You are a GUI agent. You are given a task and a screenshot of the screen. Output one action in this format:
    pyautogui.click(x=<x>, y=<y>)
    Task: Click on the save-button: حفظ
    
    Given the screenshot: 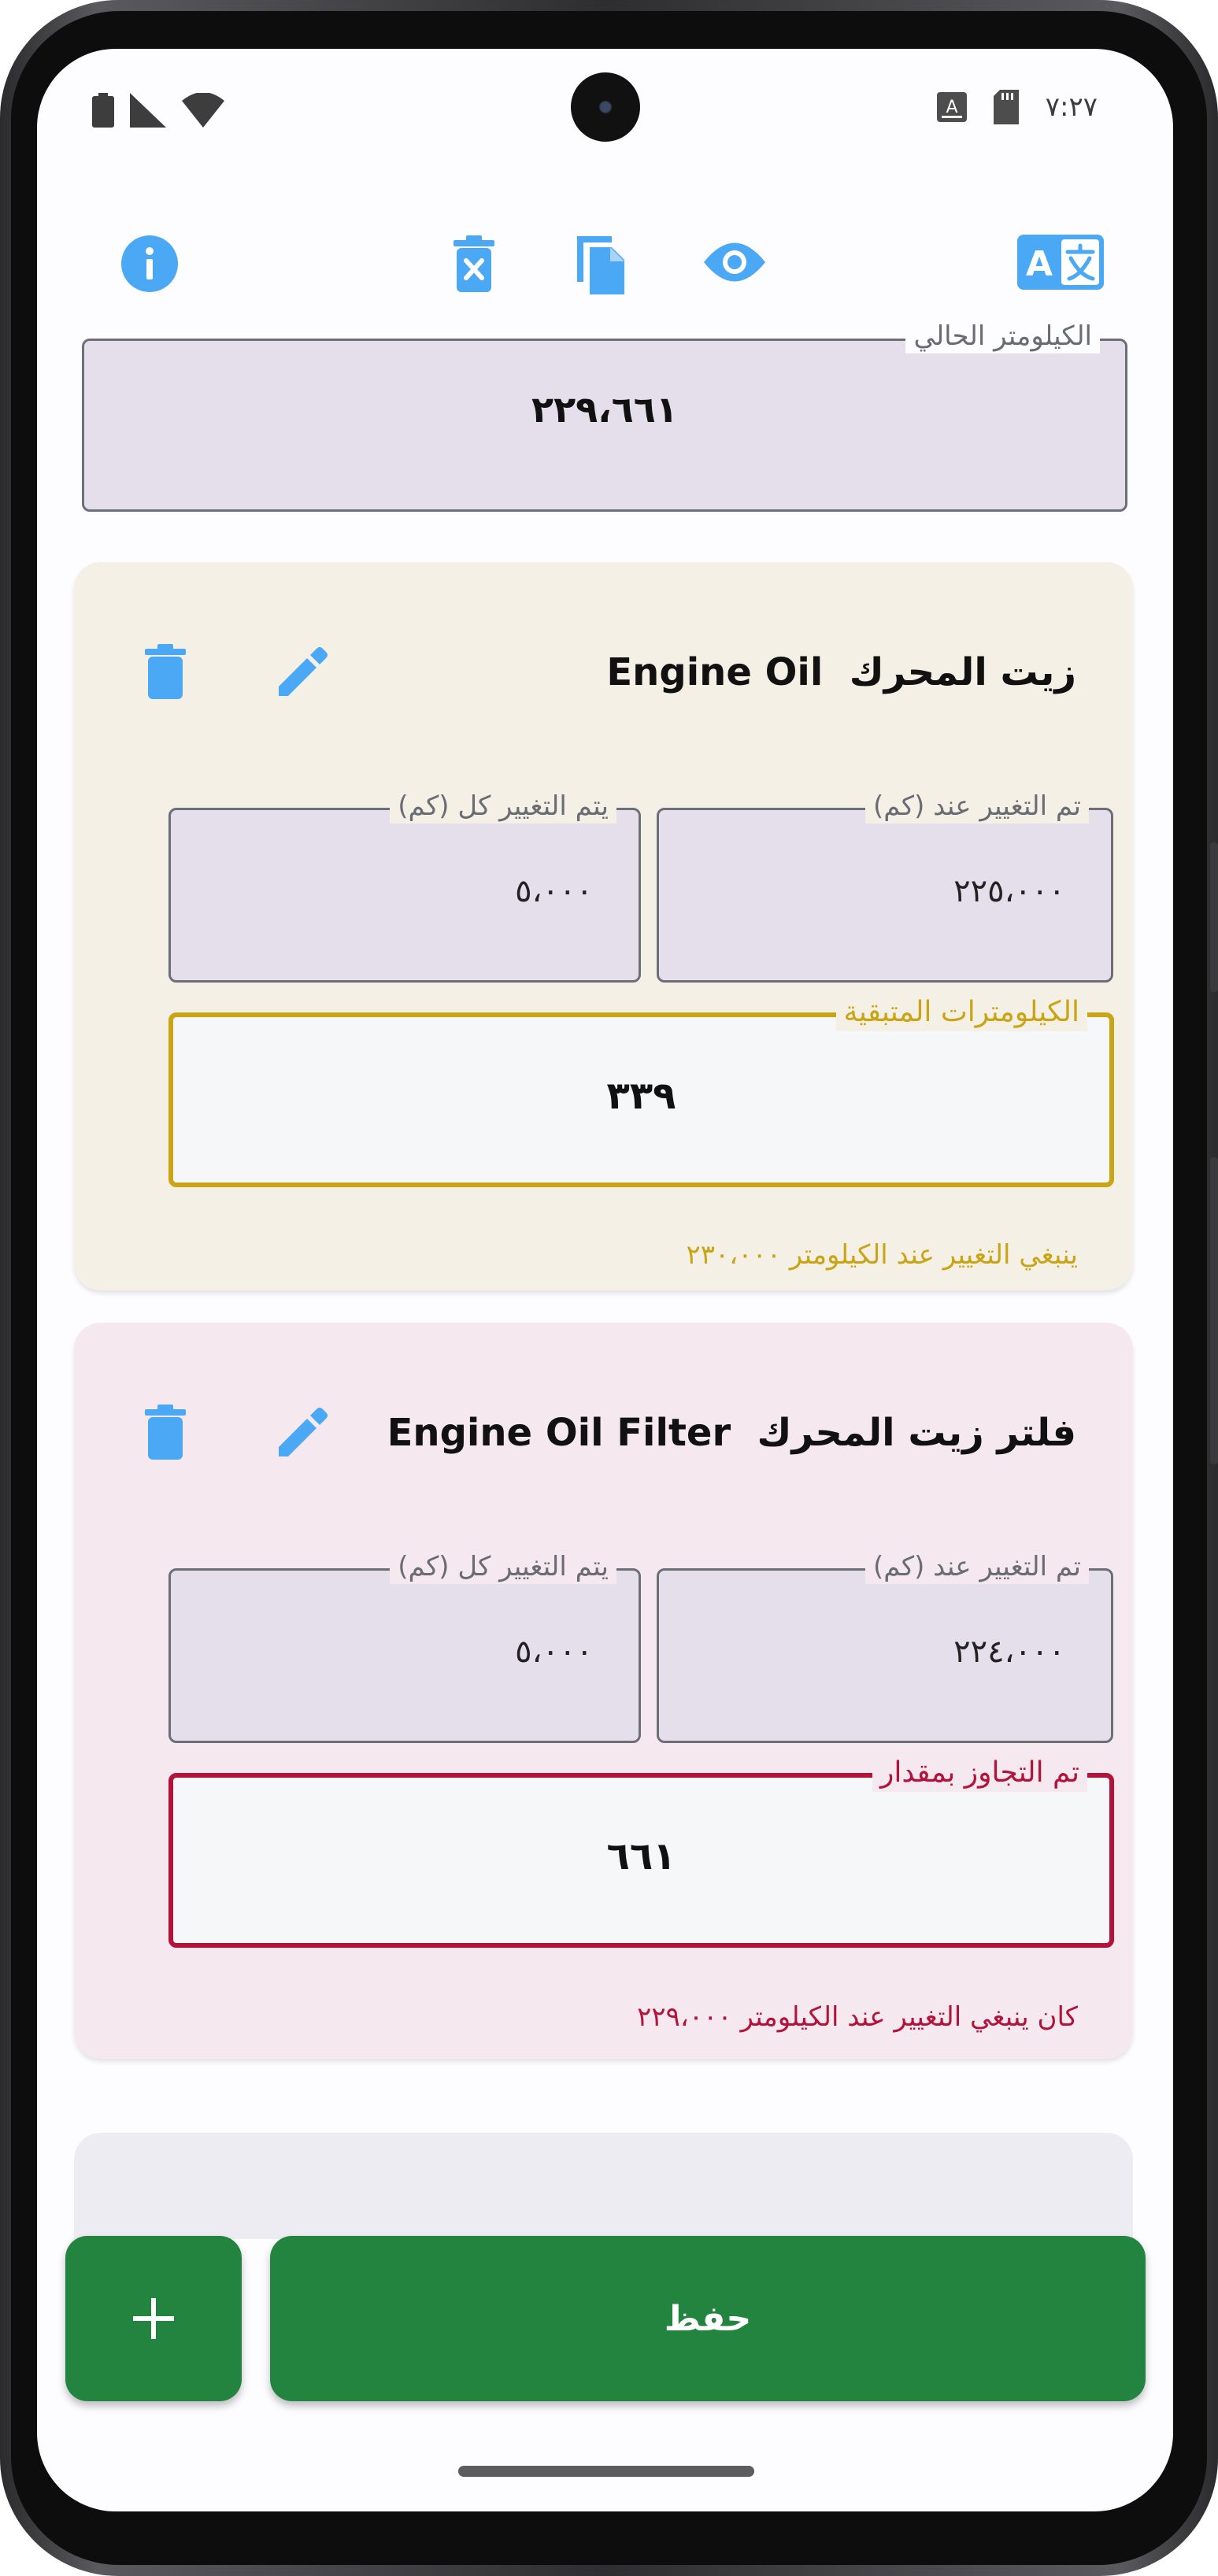 What is the action you would take?
    pyautogui.click(x=708, y=2318)
    